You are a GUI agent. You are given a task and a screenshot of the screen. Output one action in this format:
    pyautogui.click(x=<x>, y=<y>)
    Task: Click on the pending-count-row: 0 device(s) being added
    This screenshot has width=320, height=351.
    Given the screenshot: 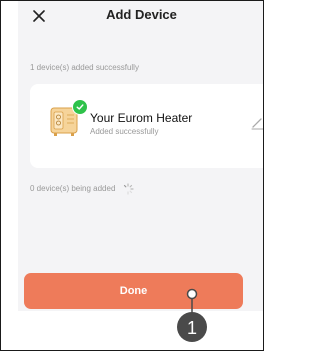 What is the action you would take?
    pyautogui.click(x=82, y=189)
    